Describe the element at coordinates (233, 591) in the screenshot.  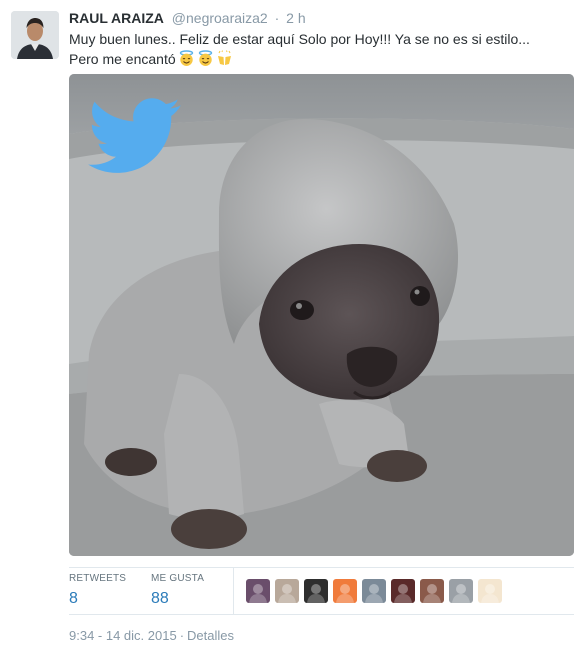
I see `stats-divider-vertical` at that location.